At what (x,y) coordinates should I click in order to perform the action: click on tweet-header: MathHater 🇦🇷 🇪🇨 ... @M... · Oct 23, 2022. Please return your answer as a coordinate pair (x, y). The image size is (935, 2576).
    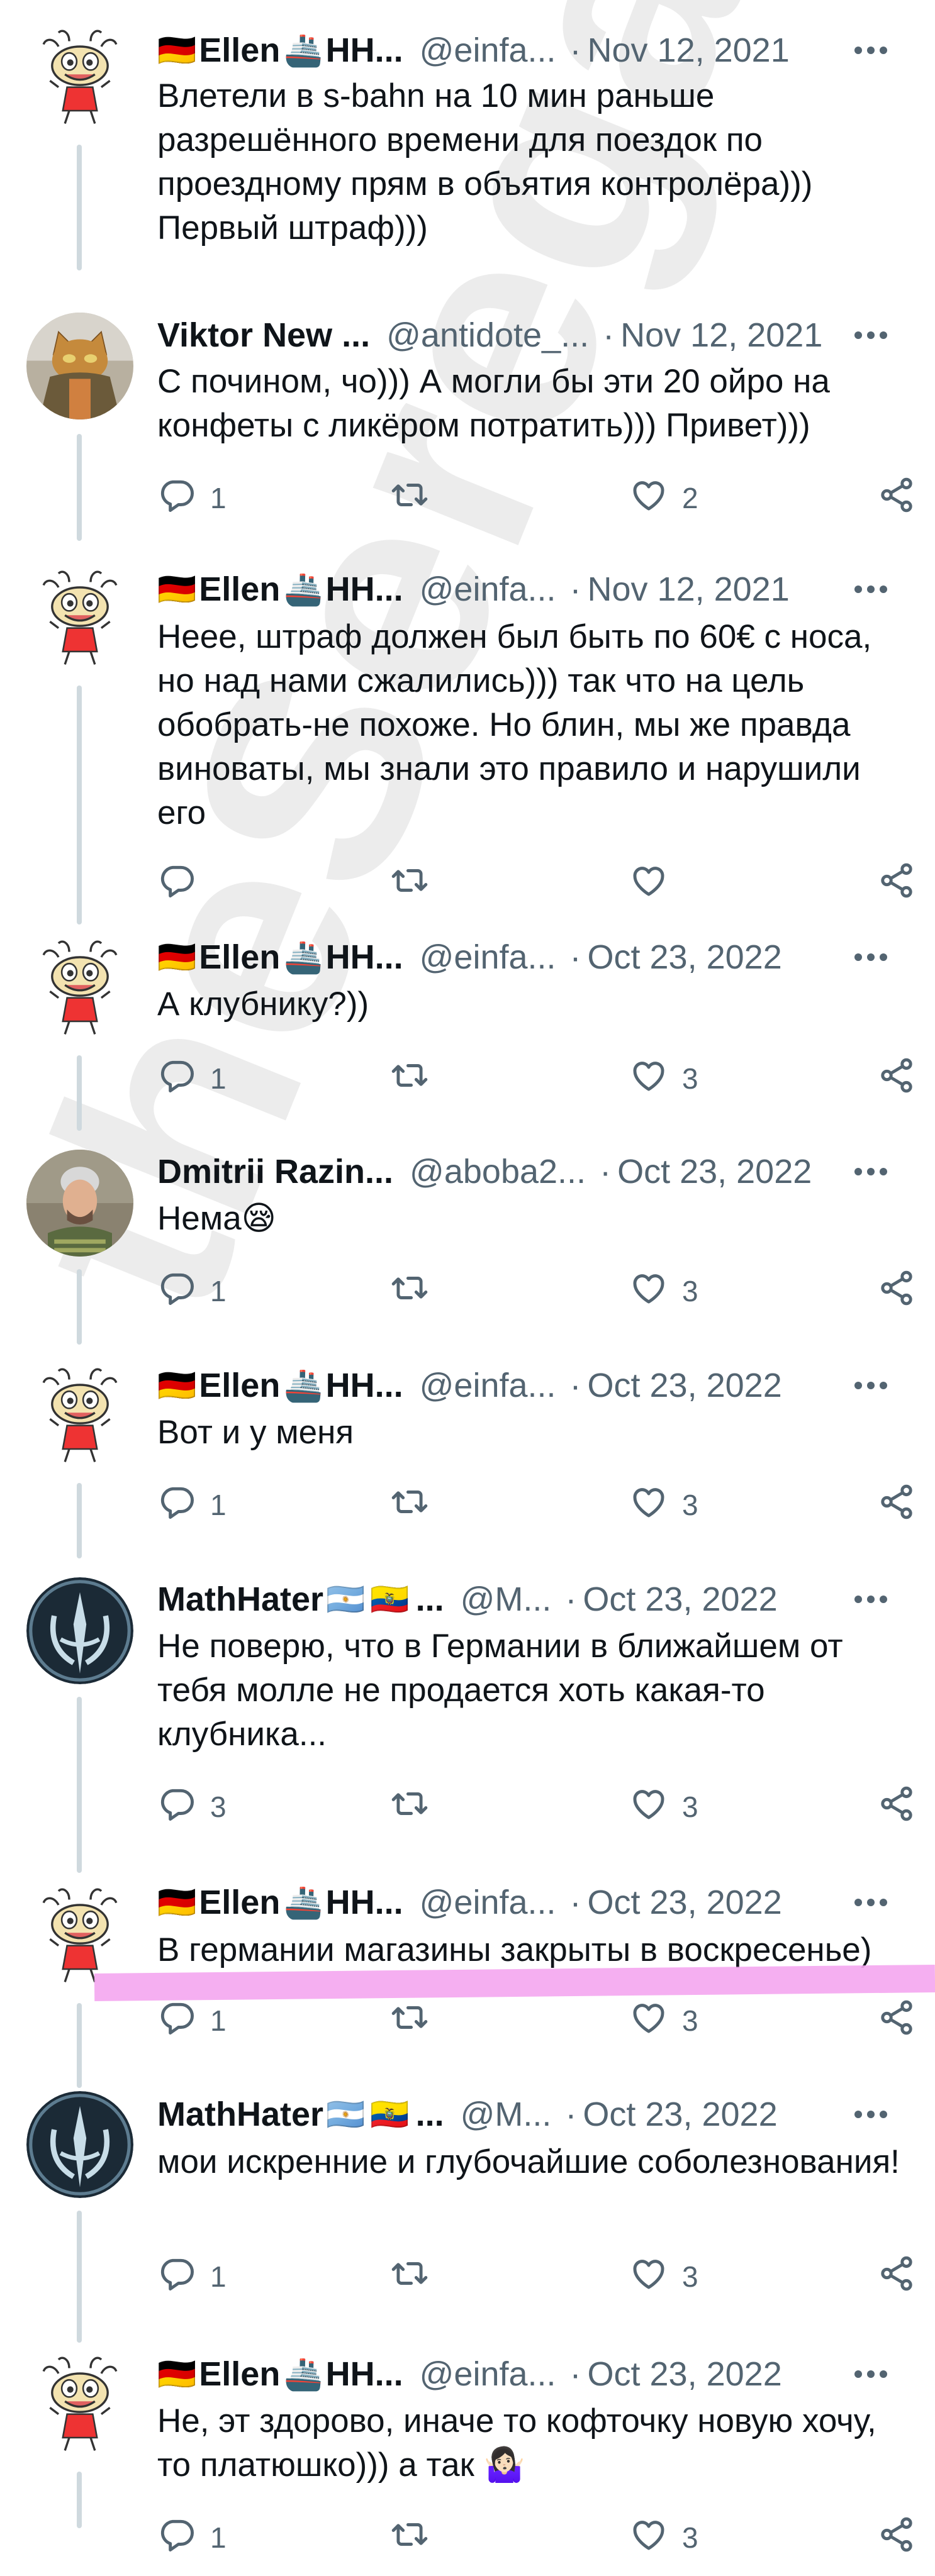
    Looking at the image, I should click on (533, 1599).